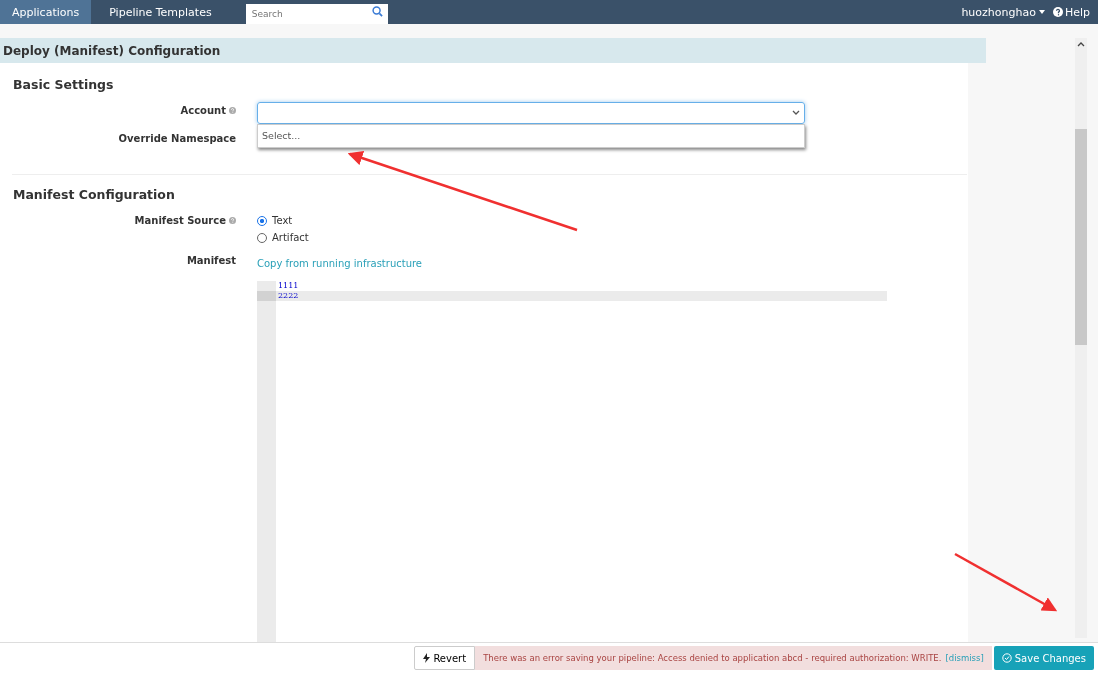 The height and width of the screenshot is (673, 1098). What do you see at coordinates (180, 220) in the screenshot?
I see `field-label: Manifest Source` at bounding box center [180, 220].